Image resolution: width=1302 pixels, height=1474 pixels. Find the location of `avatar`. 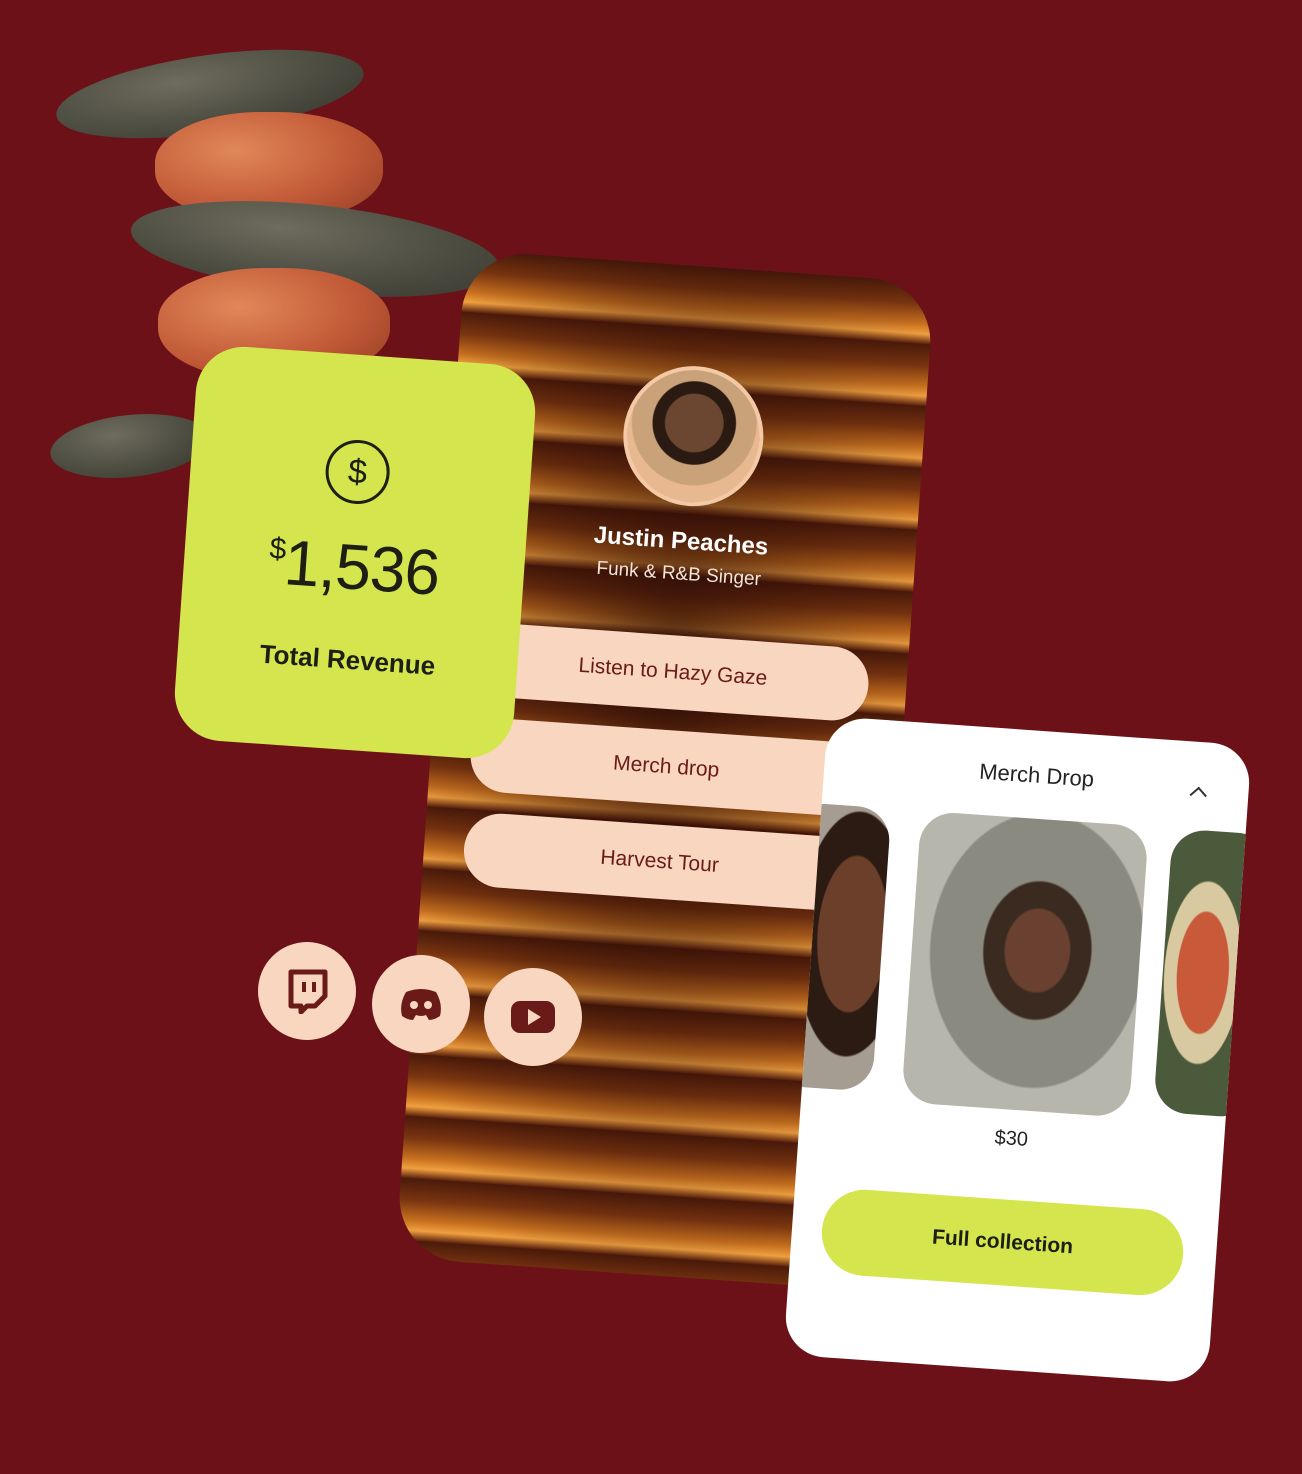

avatar is located at coordinates (693, 436).